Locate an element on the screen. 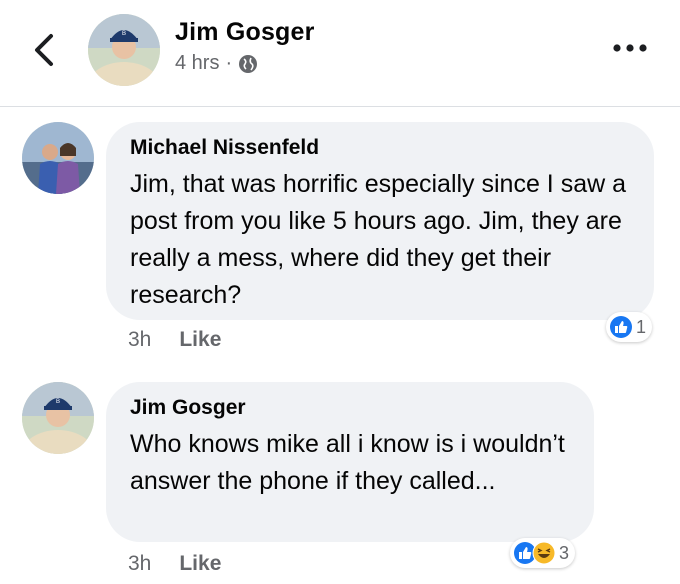 The image size is (680, 584). author-name: Jim Gosger is located at coordinates (245, 32).